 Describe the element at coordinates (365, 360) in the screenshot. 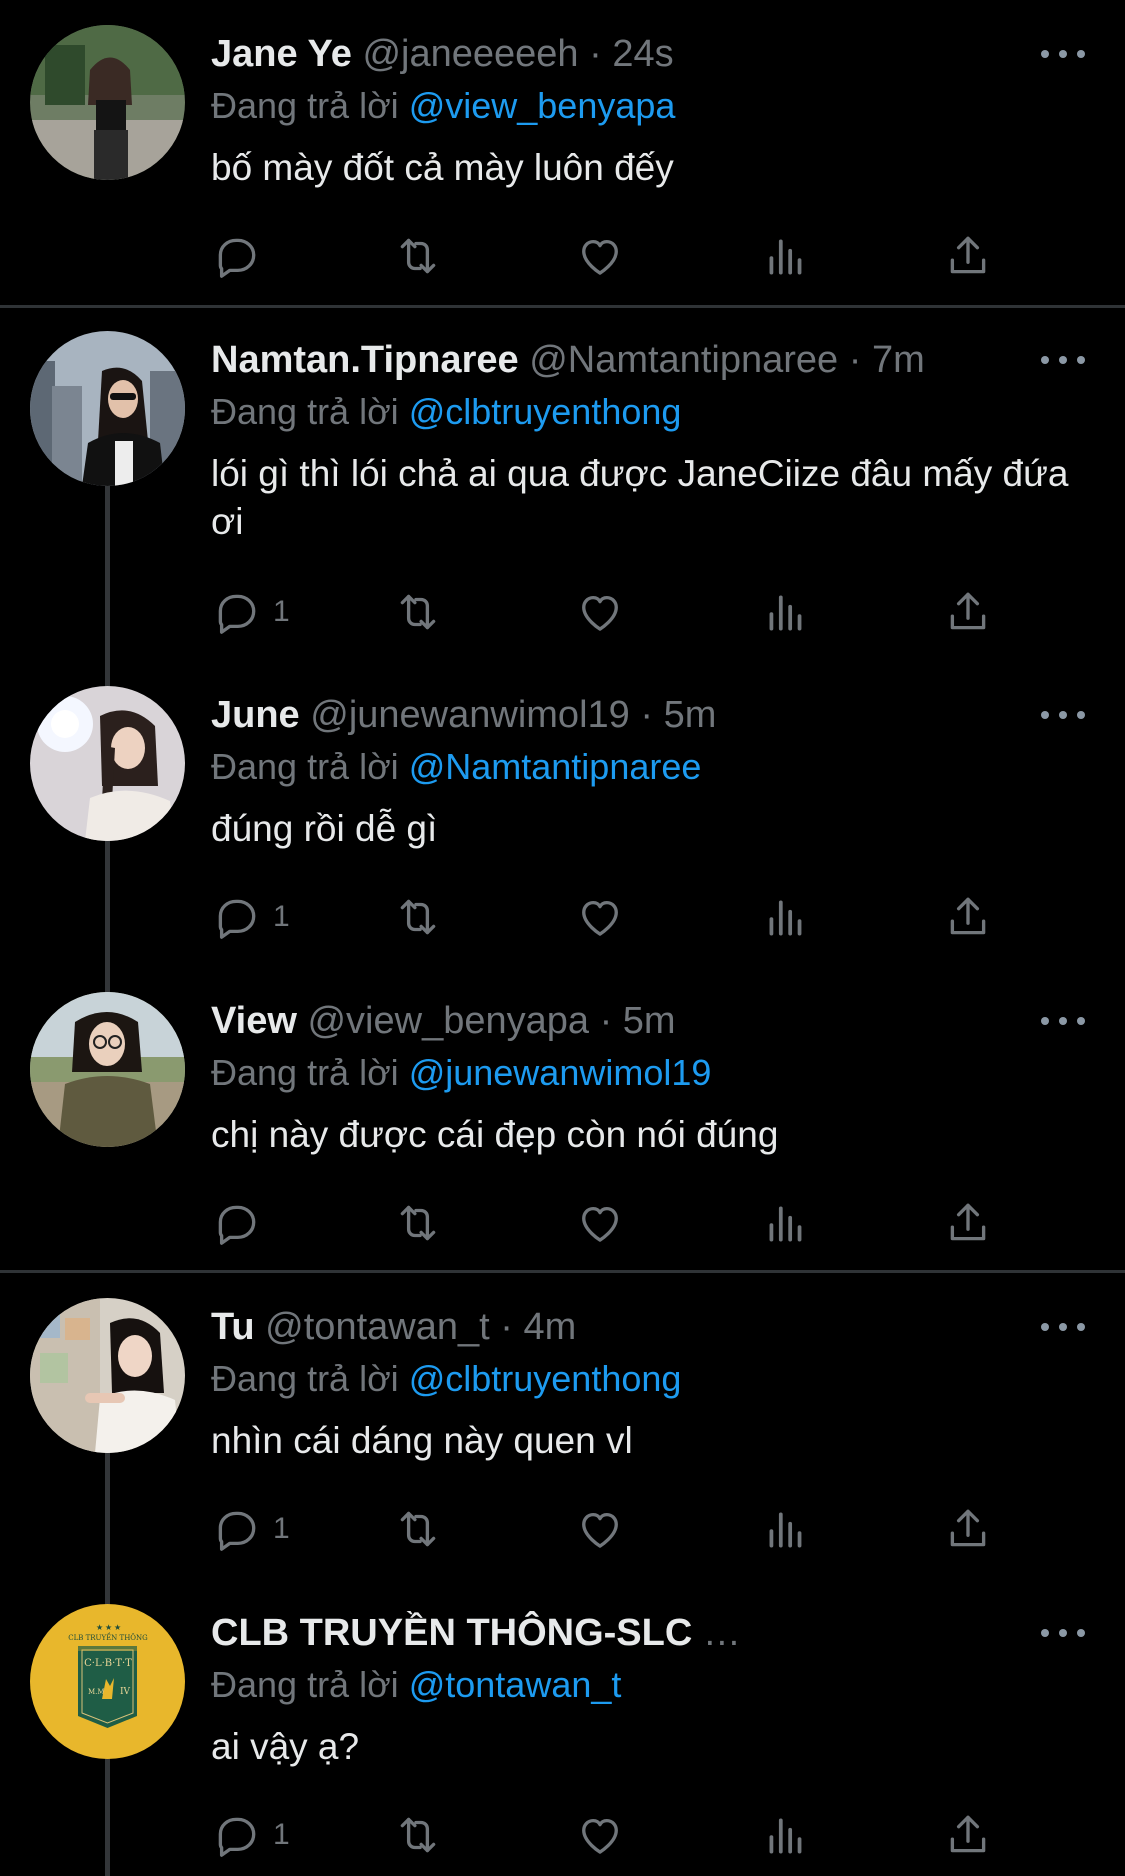

I see `display-name: Namtan.Tipnaree` at that location.